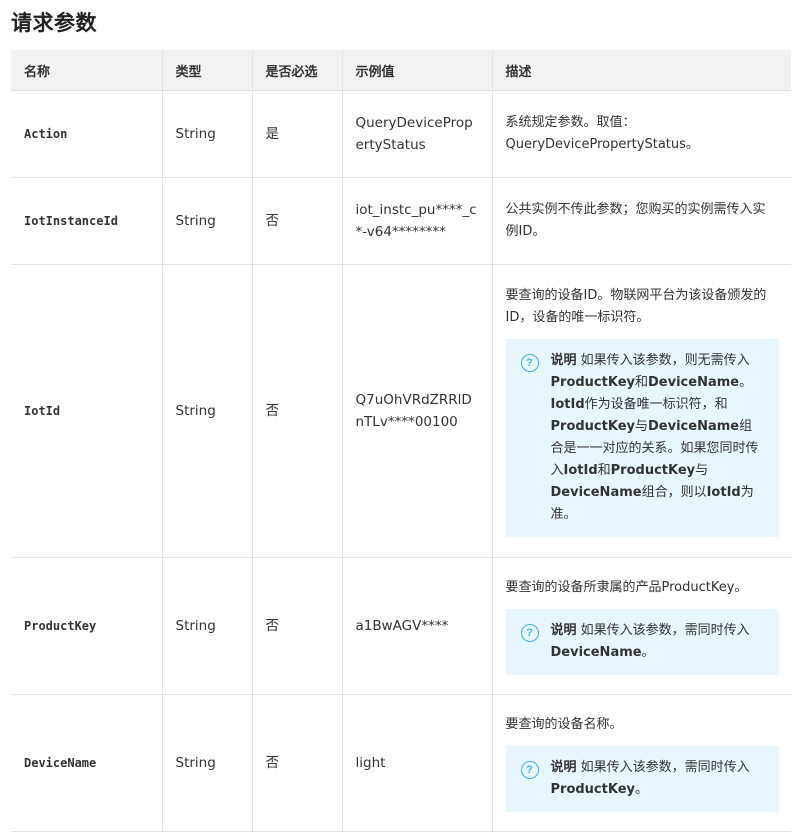  I want to click on param-example: QueryDevicePropertyStatus, so click(417, 134).